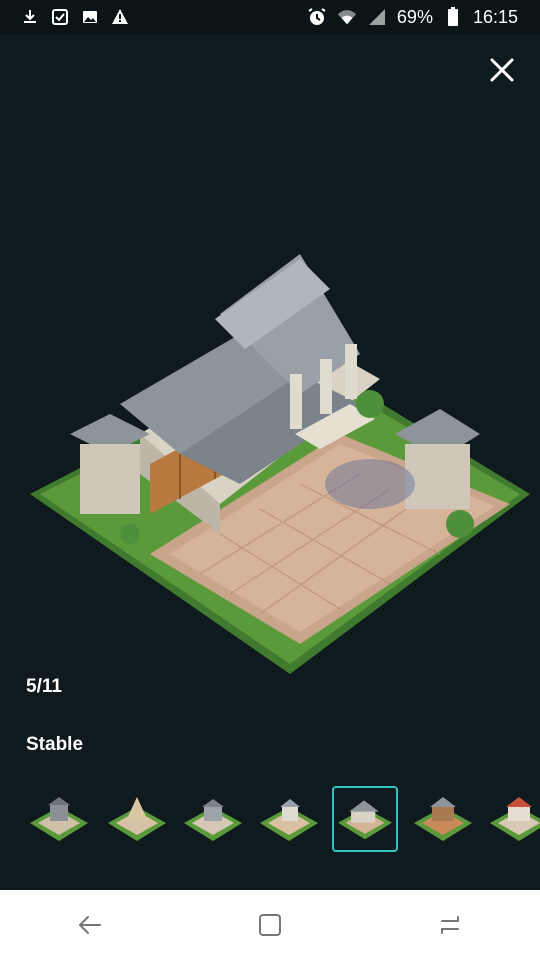 The width and height of the screenshot is (540, 960). Describe the element at coordinates (453, 17) in the screenshot. I see `battery-icon` at that location.